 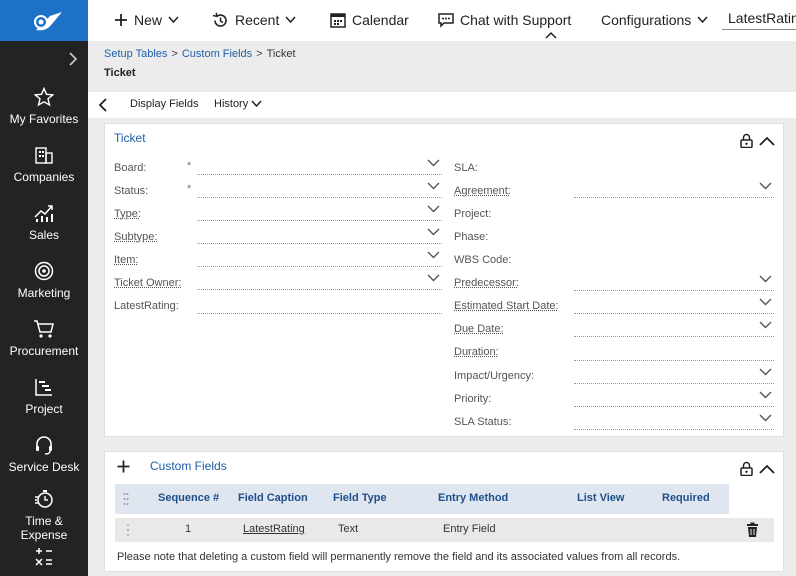 I want to click on recent-menu-button: Recent, so click(x=254, y=20).